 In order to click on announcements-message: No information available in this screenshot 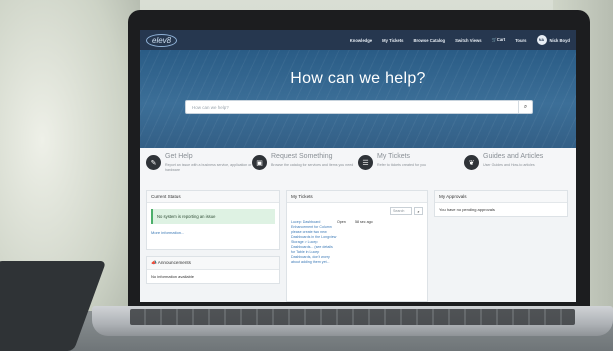, I will do `click(172, 276)`.